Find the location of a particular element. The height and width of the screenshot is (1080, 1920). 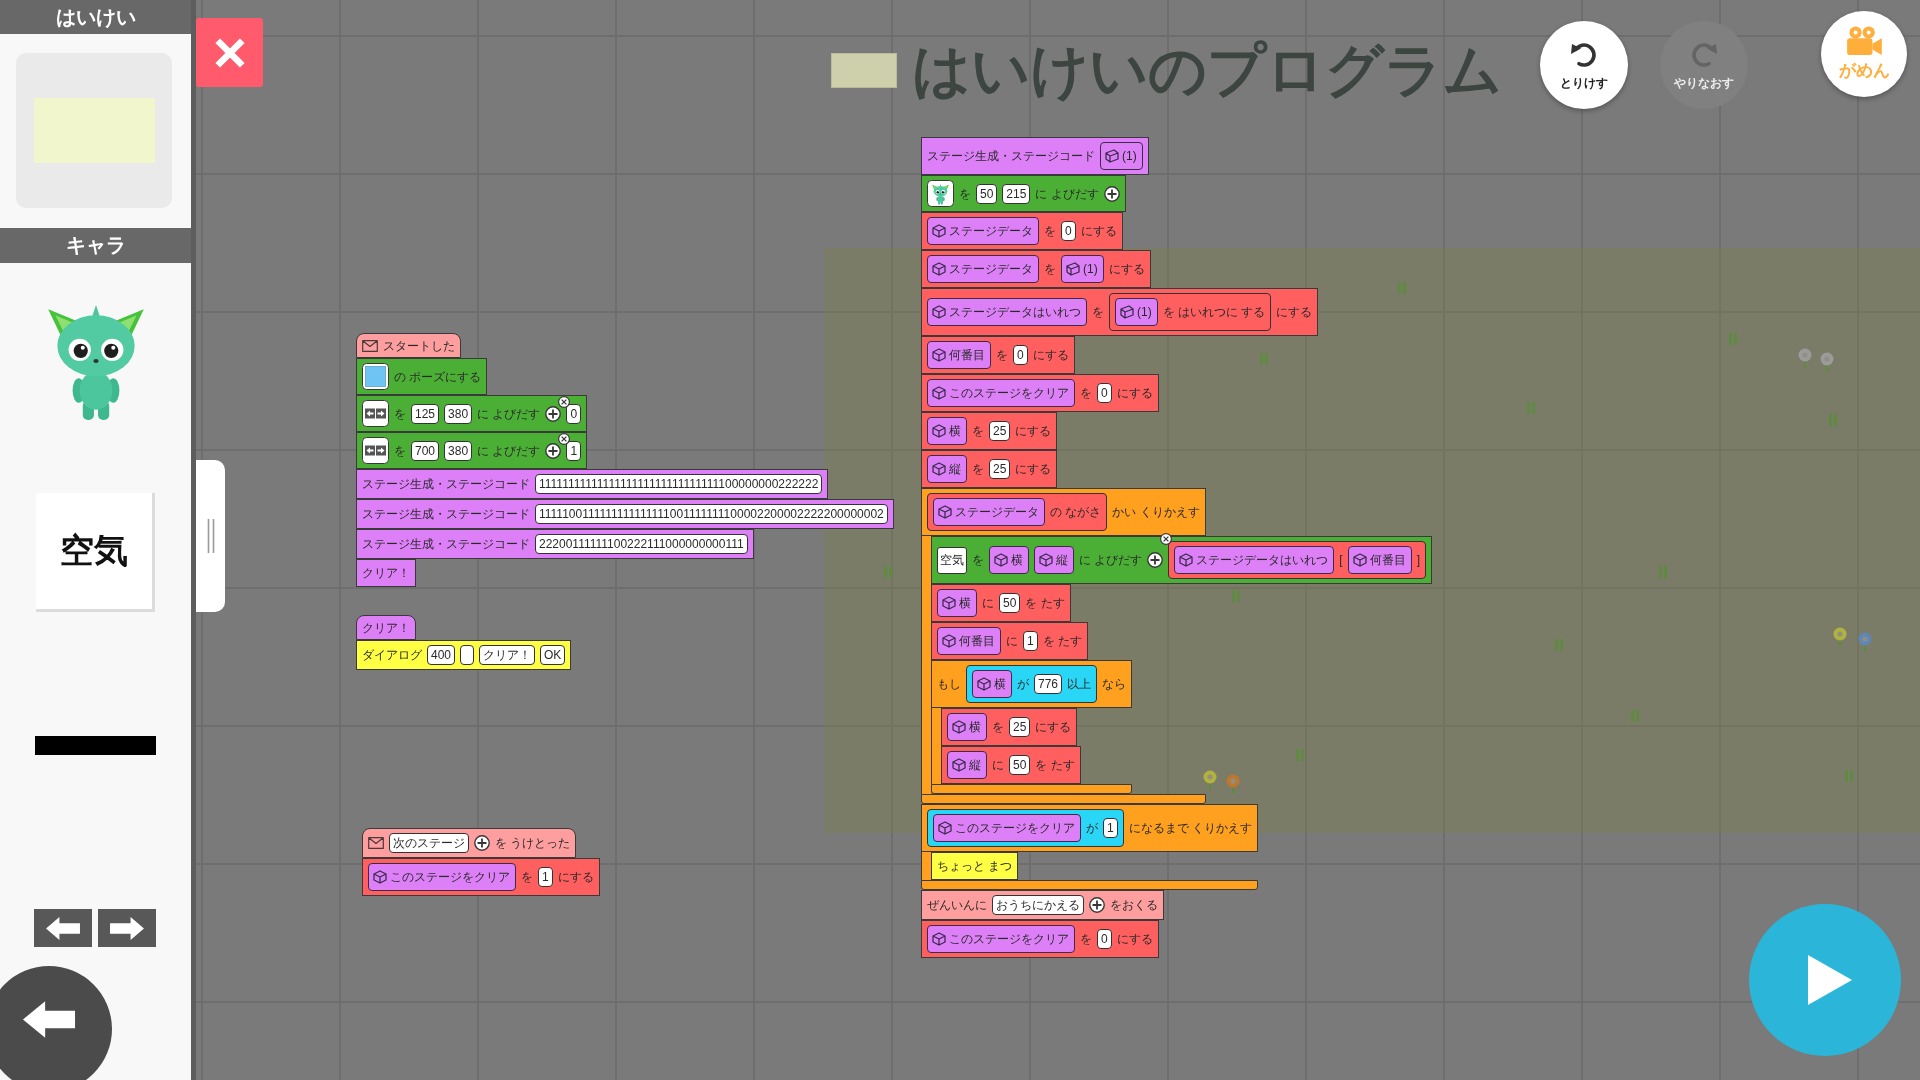

code-block: ステージ生成・ステージコード 1111100111111111111111001111111100002200002222200000002 is located at coordinates (625, 514).